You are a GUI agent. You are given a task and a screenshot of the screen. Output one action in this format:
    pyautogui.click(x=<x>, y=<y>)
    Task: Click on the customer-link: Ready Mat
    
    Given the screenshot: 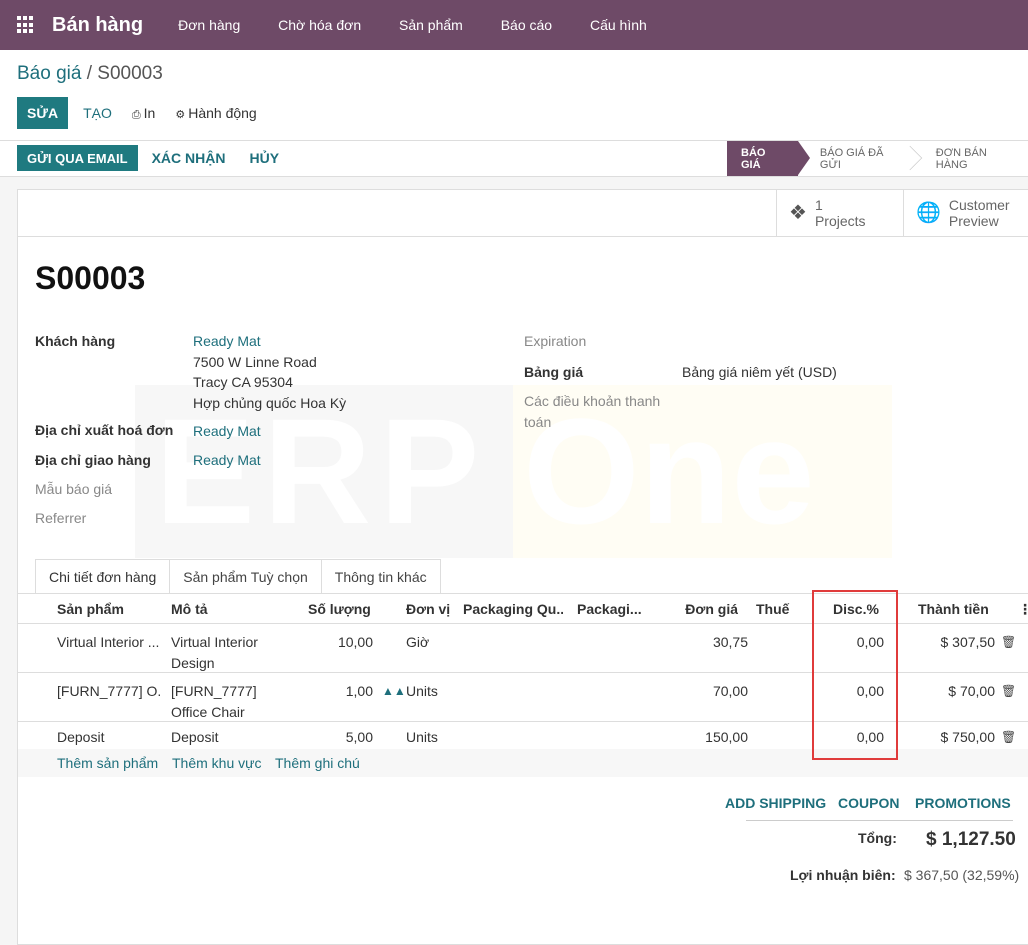 What is the action you would take?
    pyautogui.click(x=269, y=341)
    